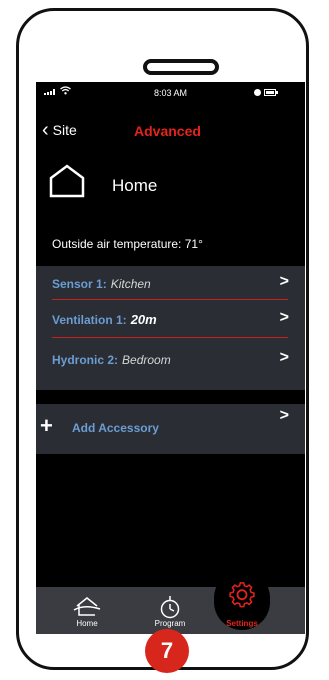  I want to click on chevron-left-icon: ‹, so click(45, 130).